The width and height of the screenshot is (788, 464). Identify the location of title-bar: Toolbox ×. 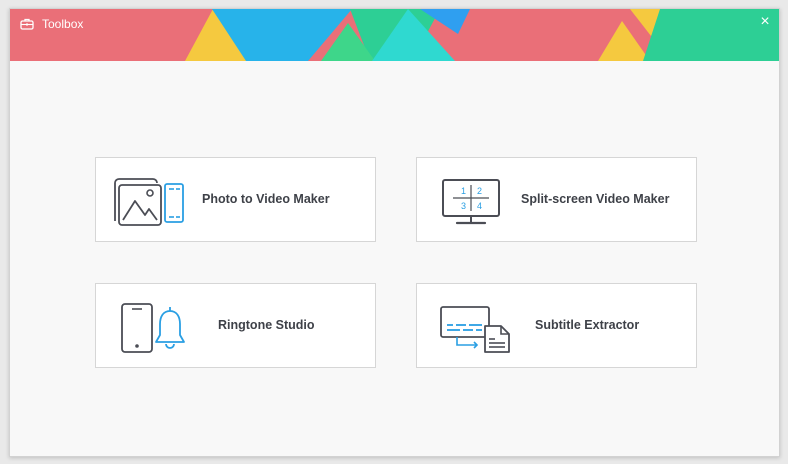
(394, 35).